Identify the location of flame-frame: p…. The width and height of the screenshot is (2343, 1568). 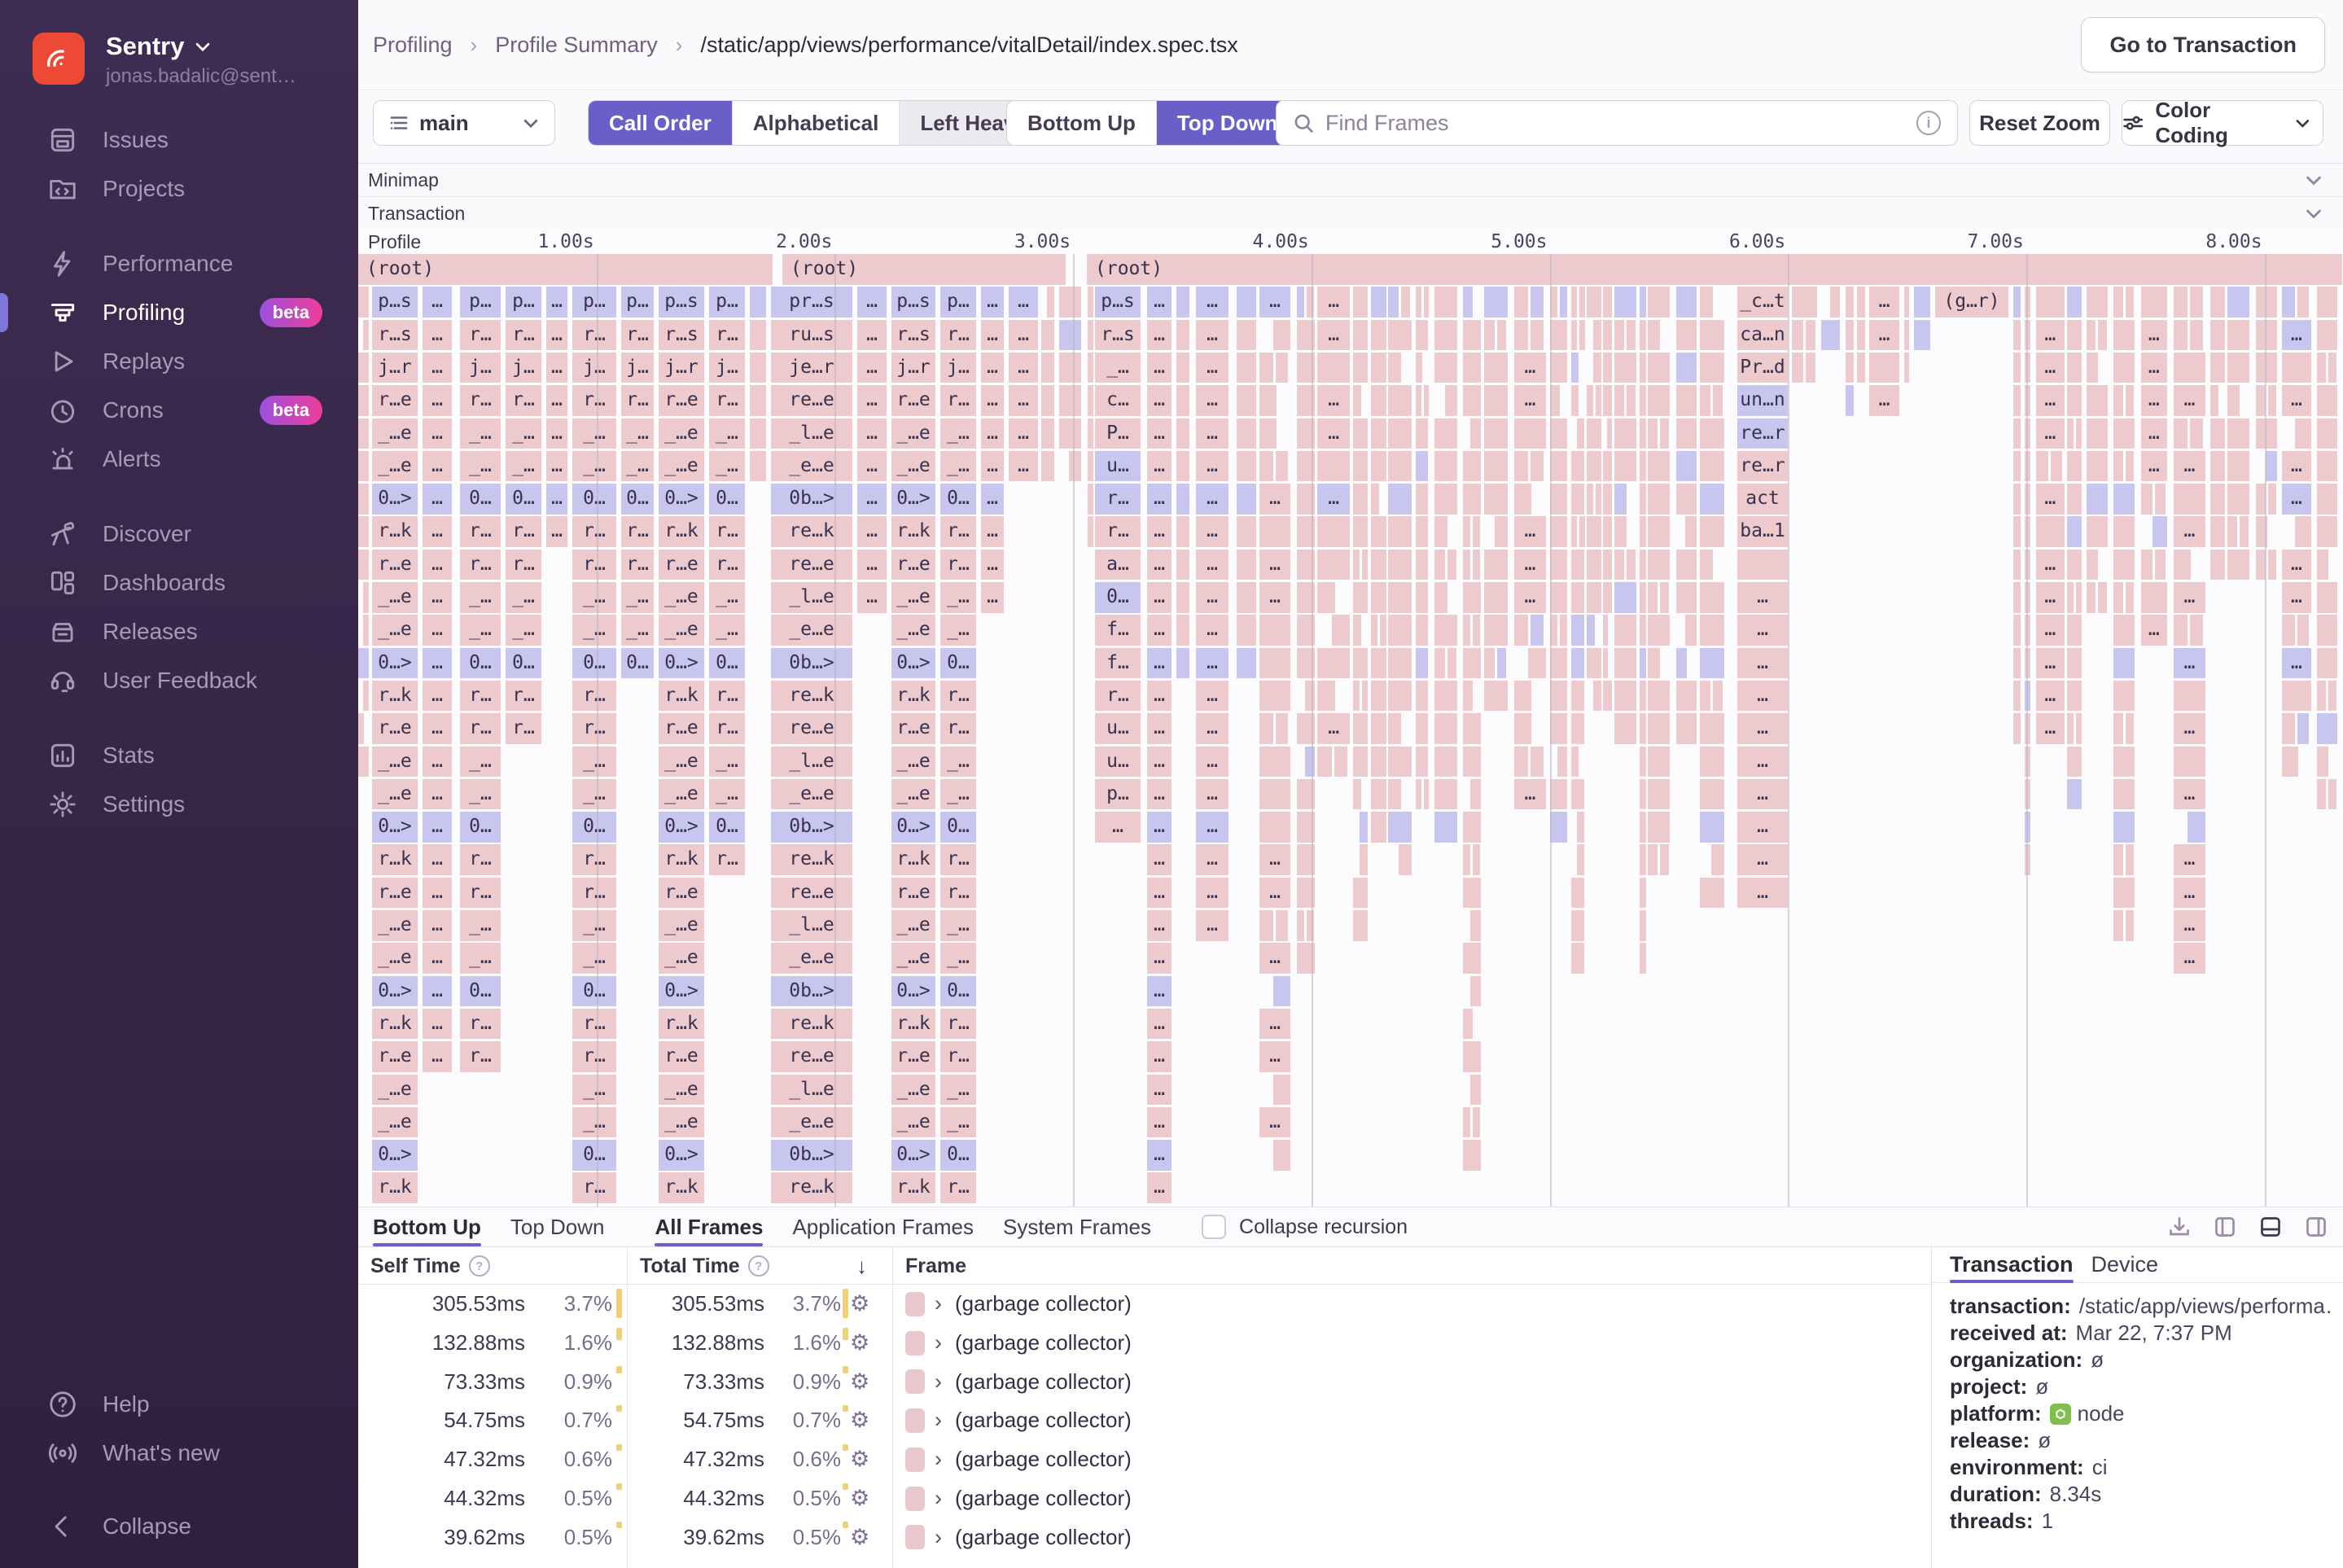
(727, 303).